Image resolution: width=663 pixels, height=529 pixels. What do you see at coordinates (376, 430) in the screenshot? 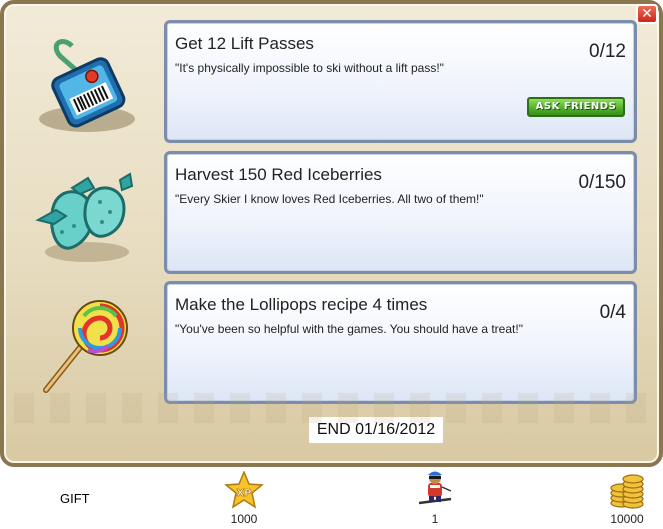
I see `end-date-label: END 01/16/2012` at bounding box center [376, 430].